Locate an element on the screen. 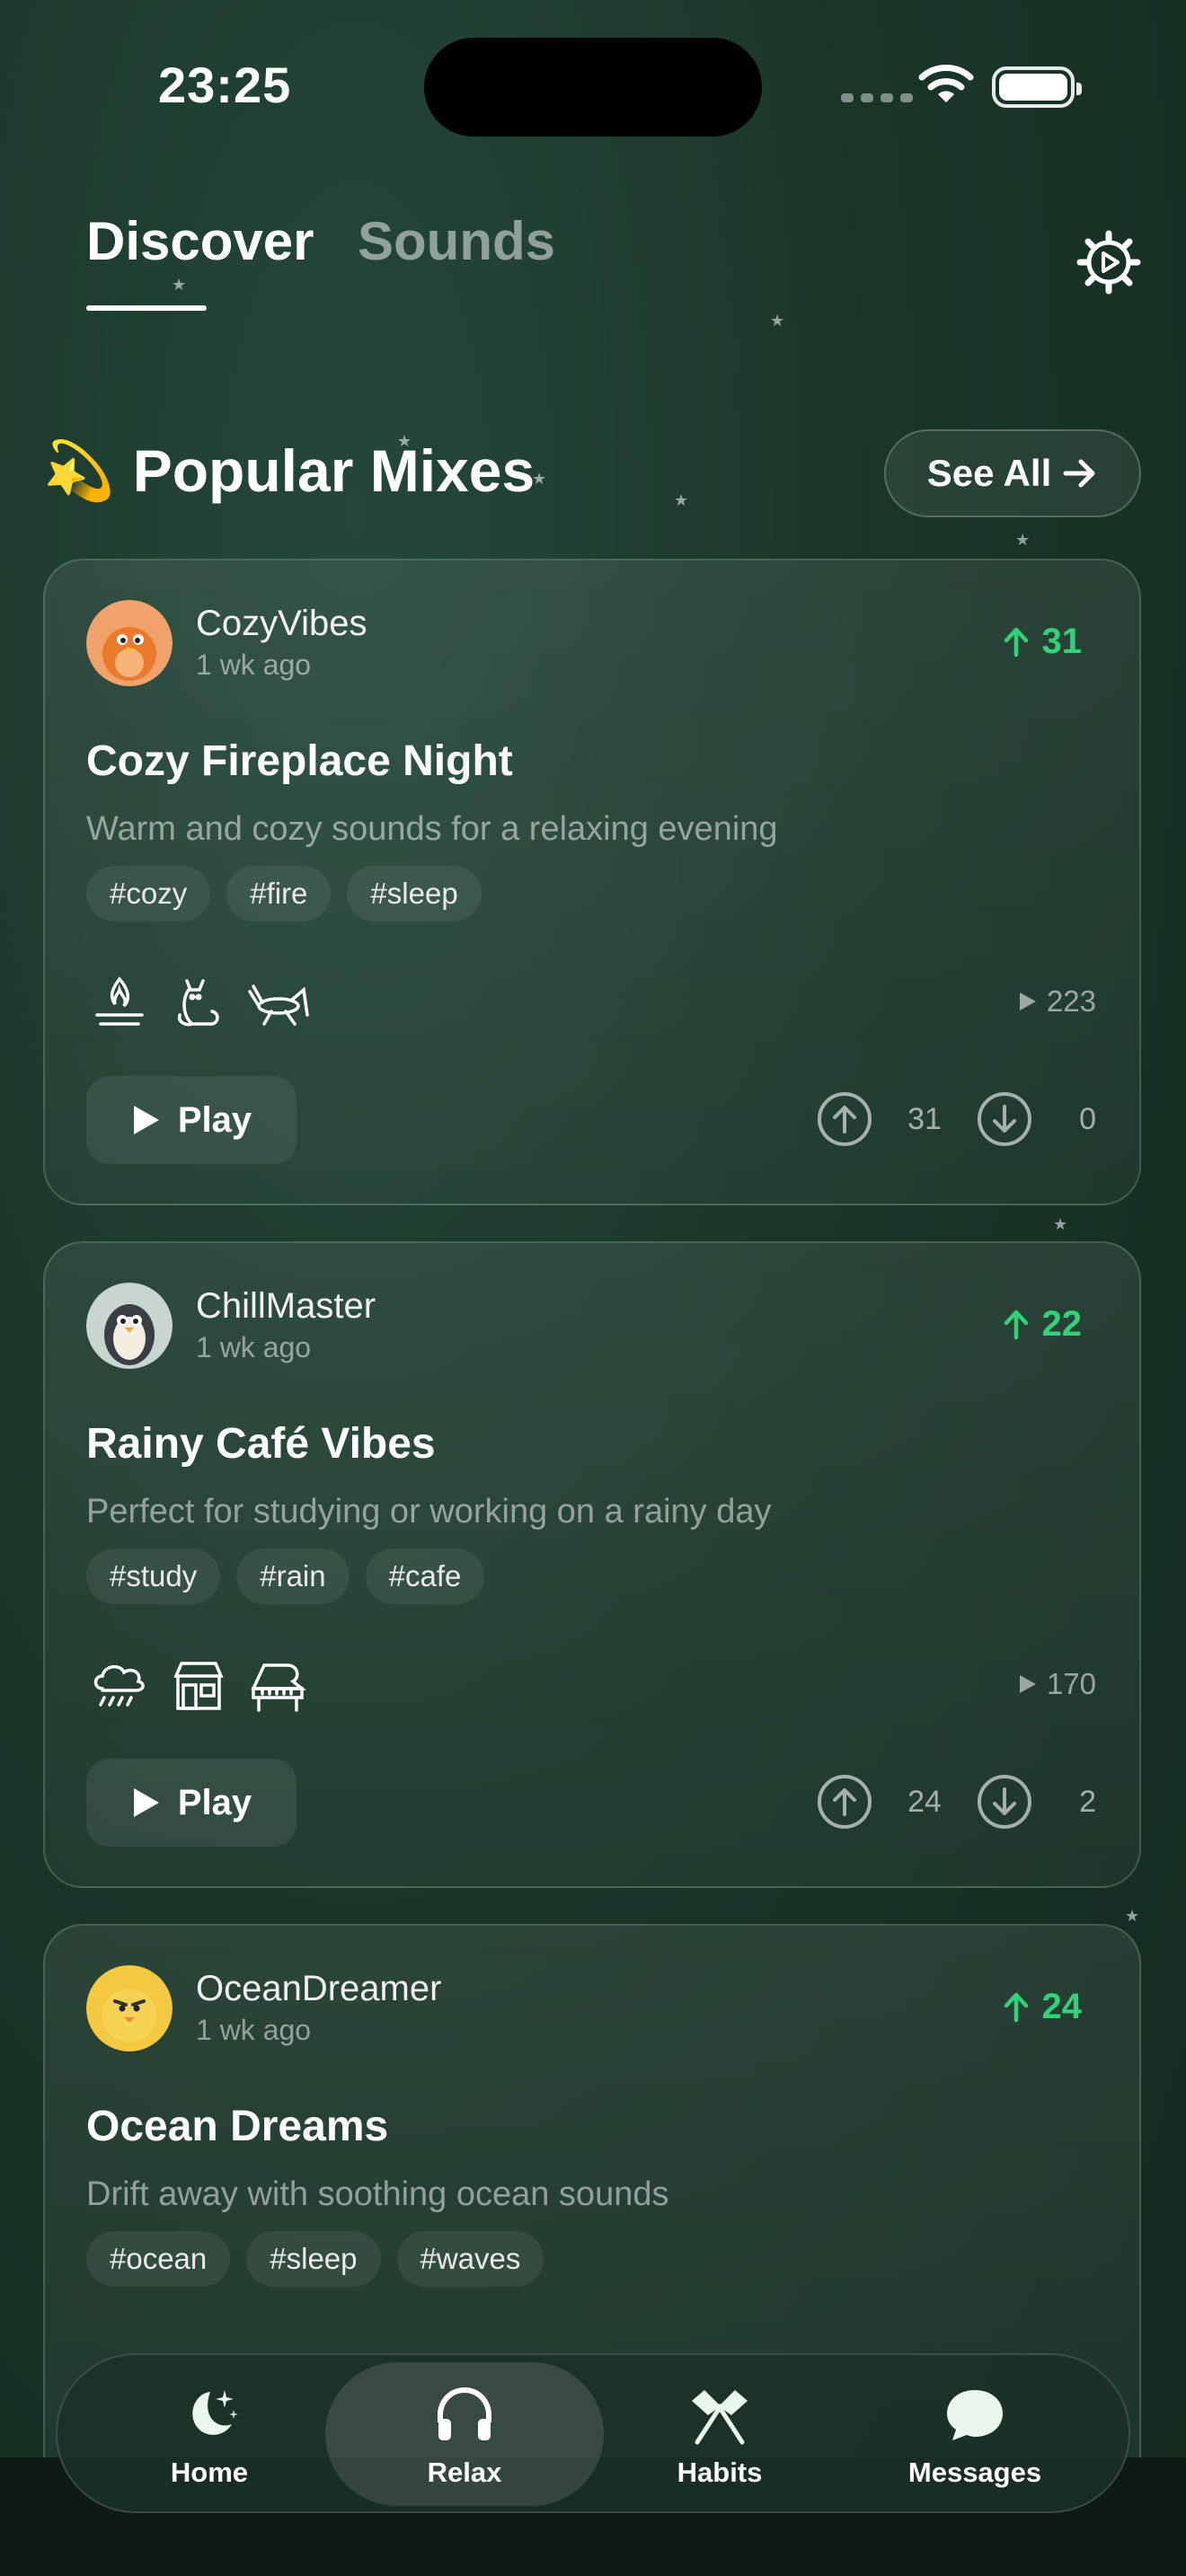 The width and height of the screenshot is (1186, 2576). penguin-avatar-icon is located at coordinates (129, 1326).